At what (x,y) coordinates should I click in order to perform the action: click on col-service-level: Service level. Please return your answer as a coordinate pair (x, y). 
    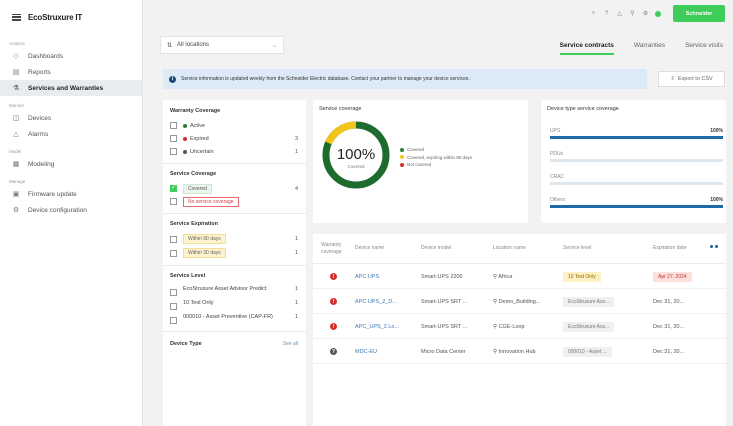
    Looking at the image, I should click on (608, 248).